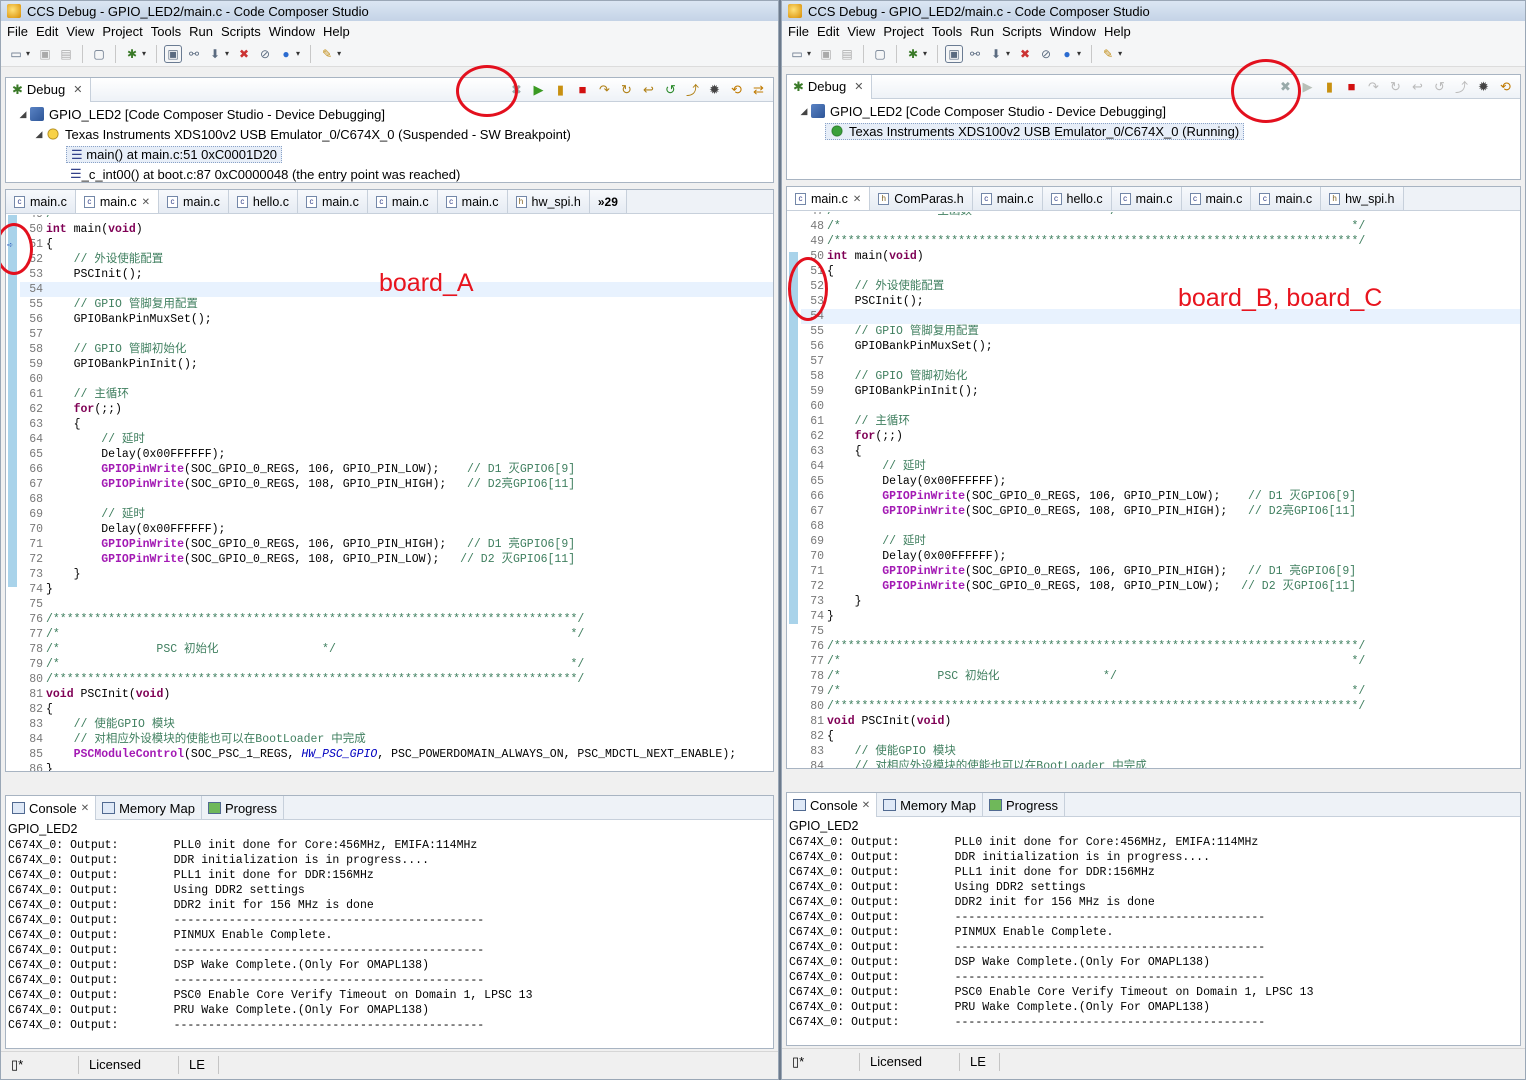 This screenshot has width=1526, height=1080. I want to click on reset-icon: ⤴, so click(692, 89).